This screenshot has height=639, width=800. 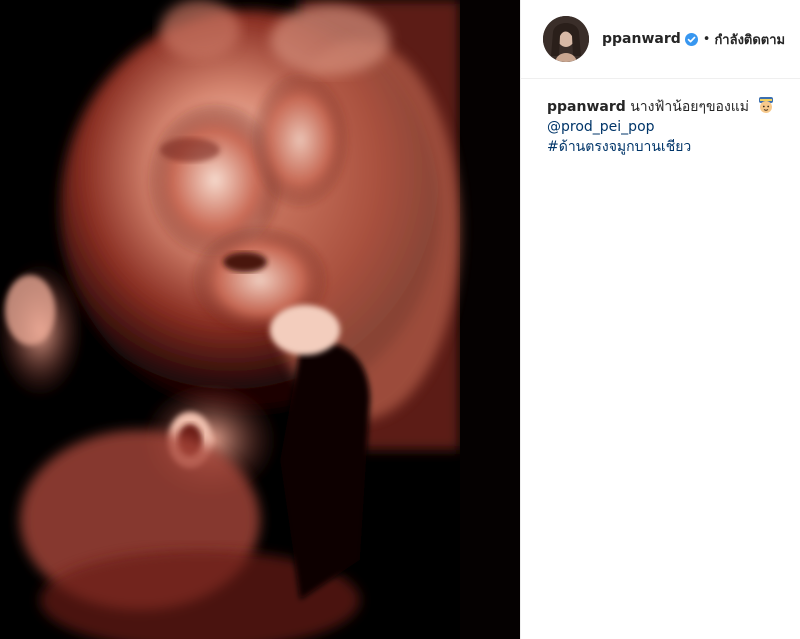 I want to click on mention-link: @prod_pei_pop, so click(x=669, y=127).